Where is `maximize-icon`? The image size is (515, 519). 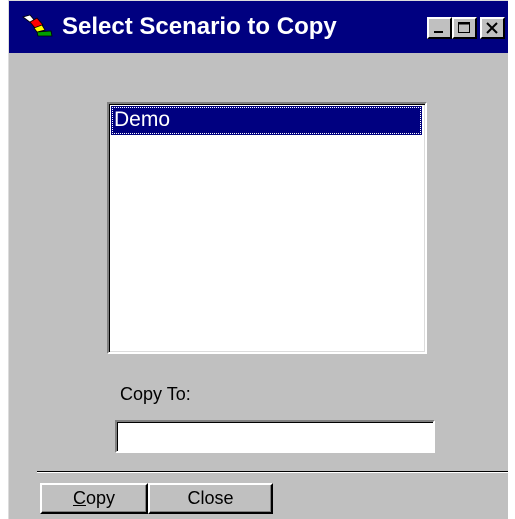
maximize-icon is located at coordinates (464, 27).